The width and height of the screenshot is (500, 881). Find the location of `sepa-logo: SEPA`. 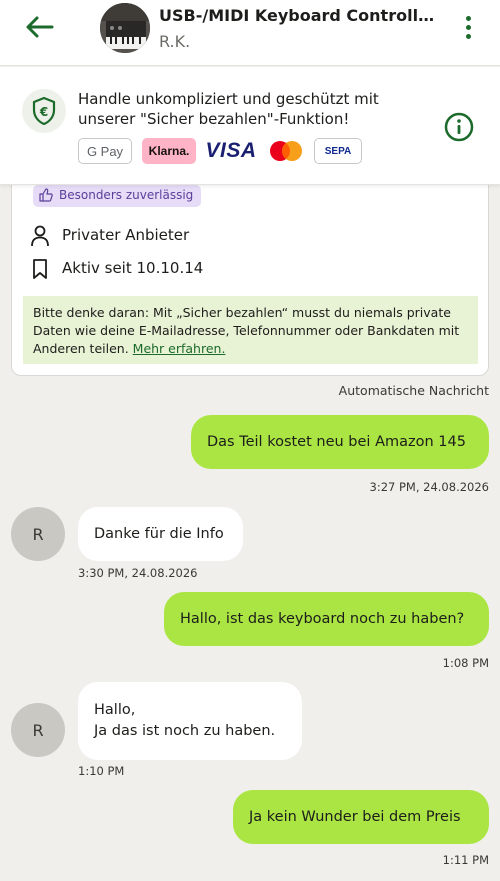

sepa-logo: SEPA is located at coordinates (338, 151).